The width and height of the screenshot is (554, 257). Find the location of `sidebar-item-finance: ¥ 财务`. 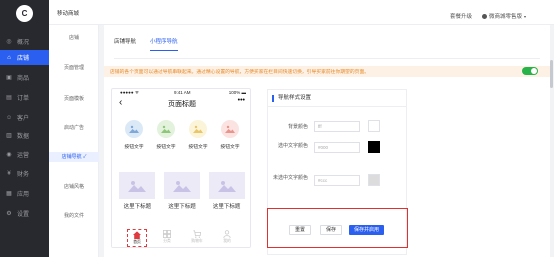

sidebar-item-finance: ¥ 财务 is located at coordinates (24, 173).